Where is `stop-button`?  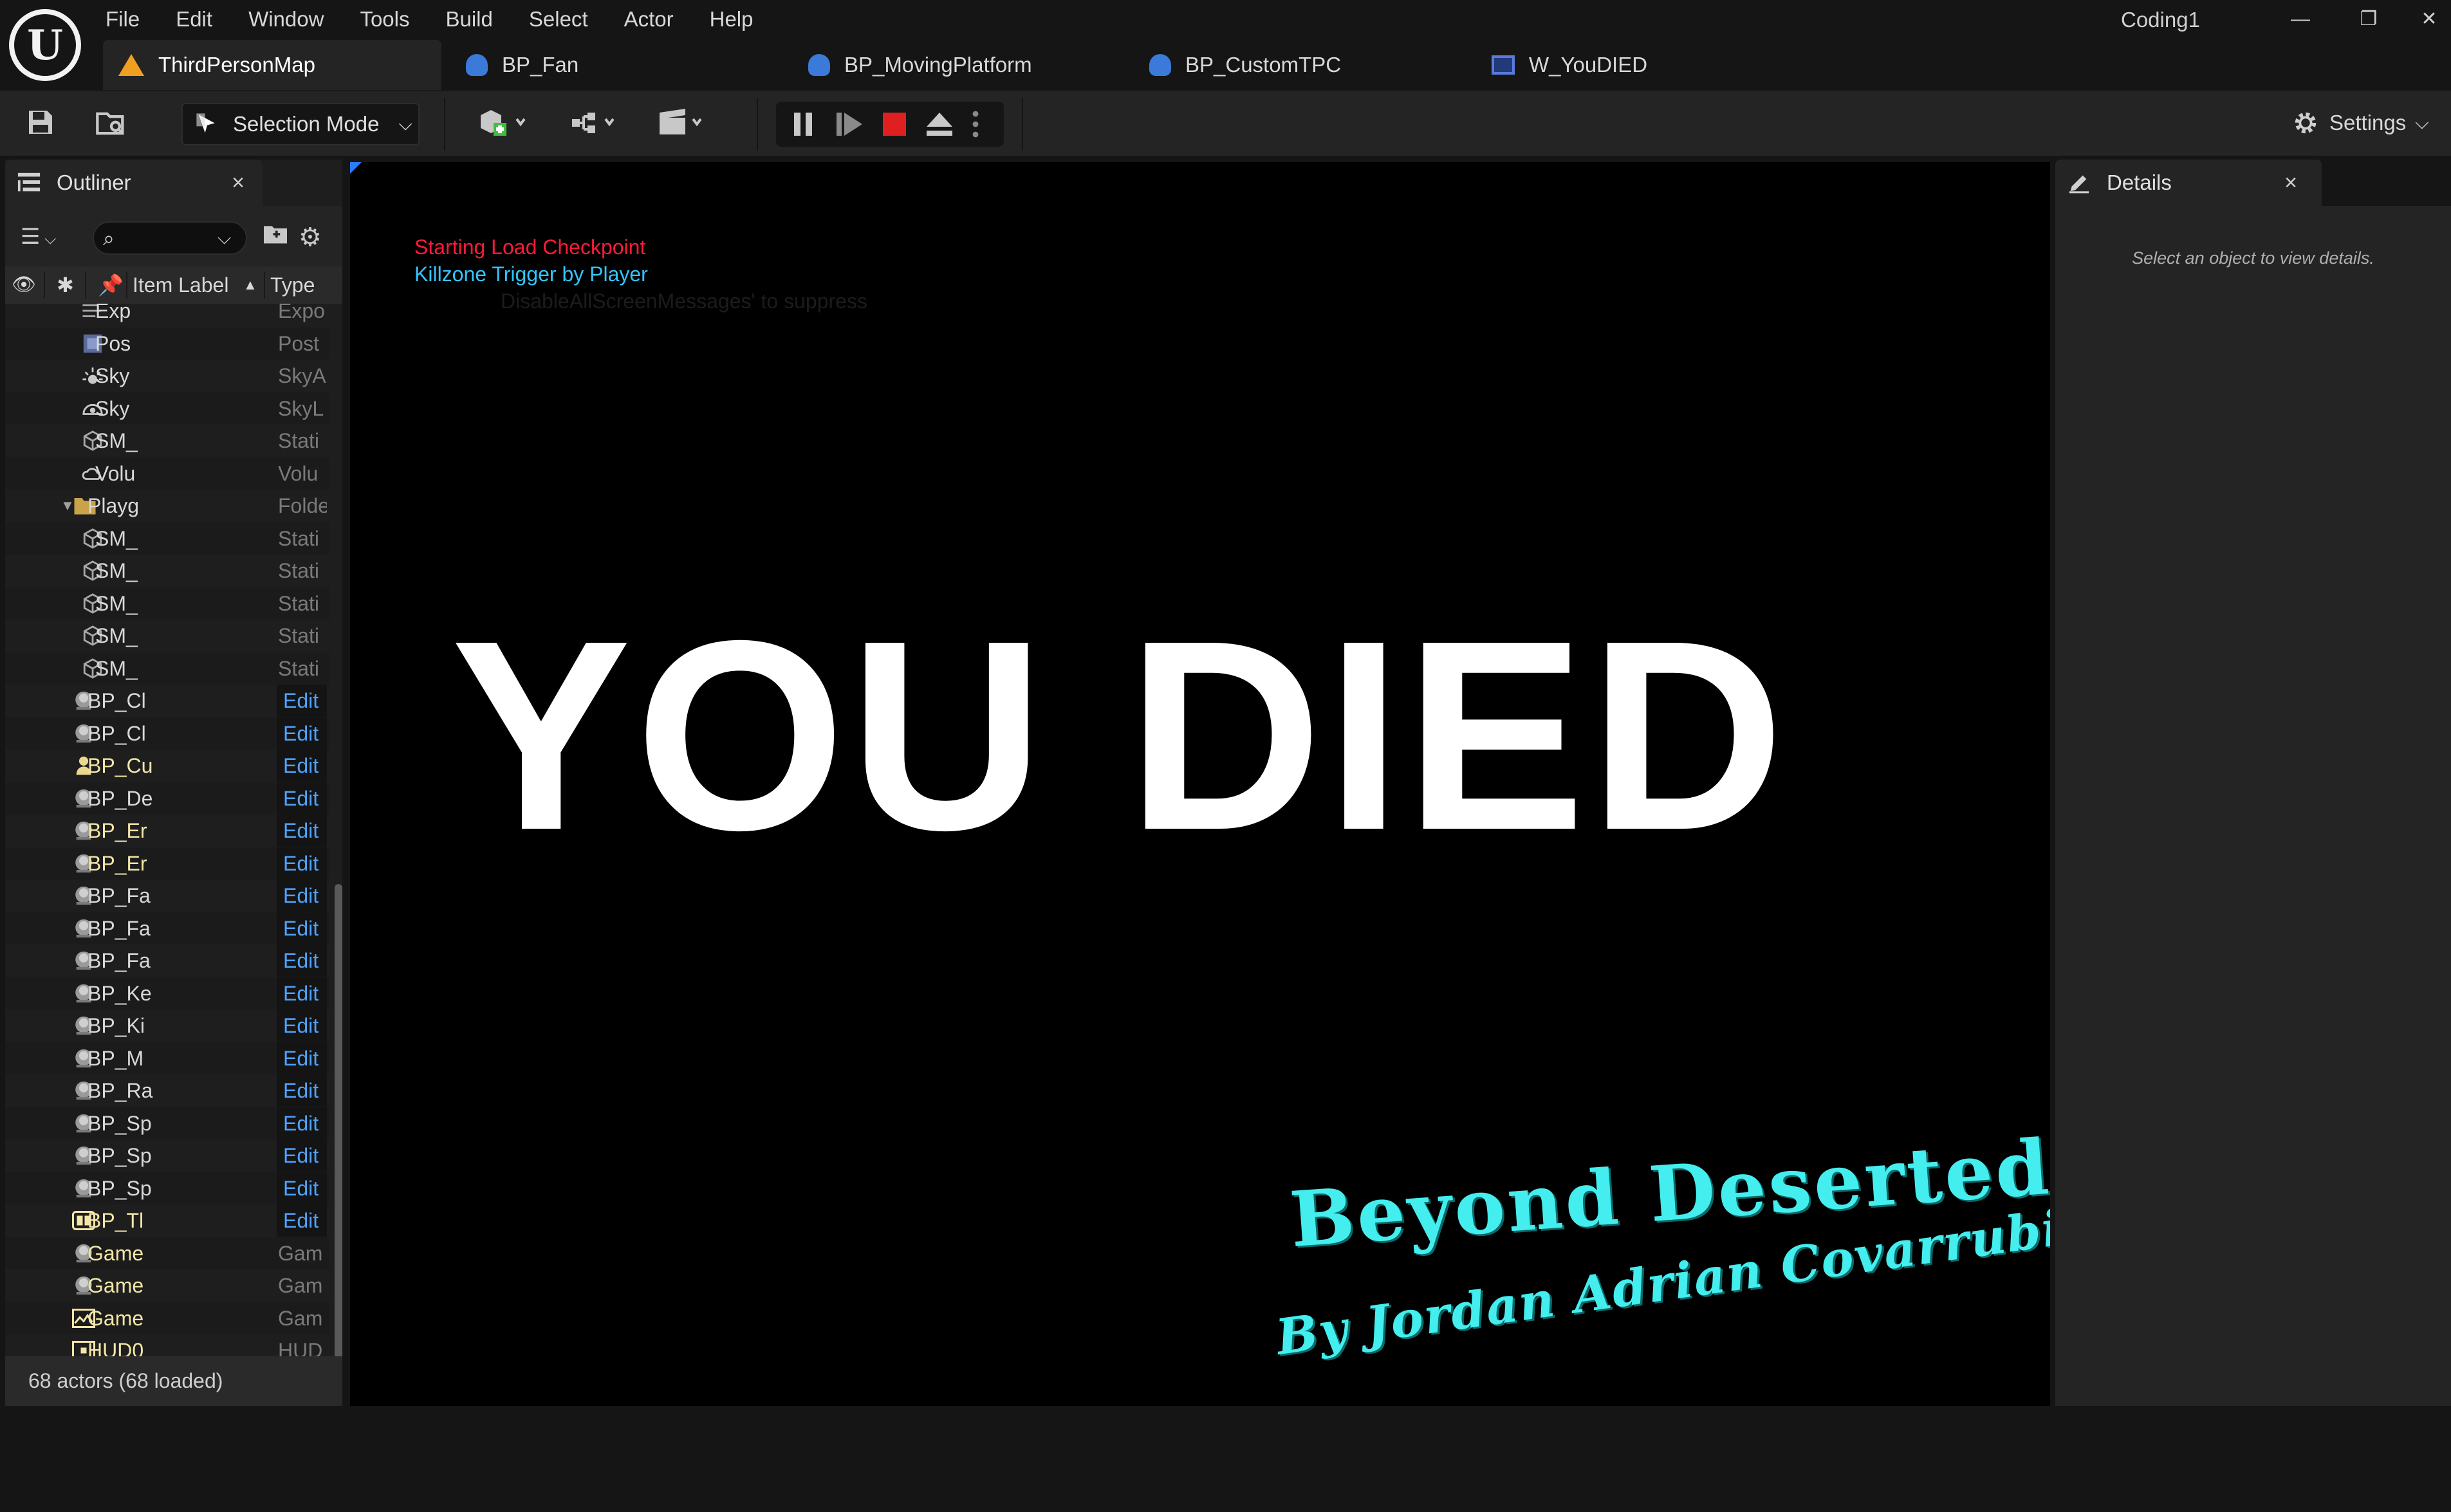
stop-button is located at coordinates (894, 124).